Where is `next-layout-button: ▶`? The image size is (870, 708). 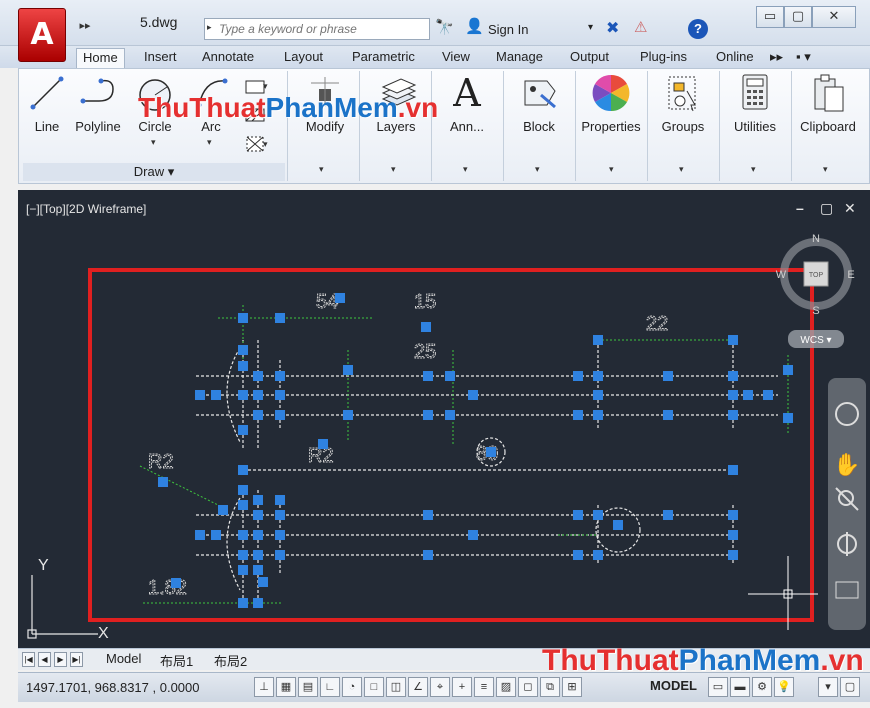 next-layout-button: ▶ is located at coordinates (60, 659).